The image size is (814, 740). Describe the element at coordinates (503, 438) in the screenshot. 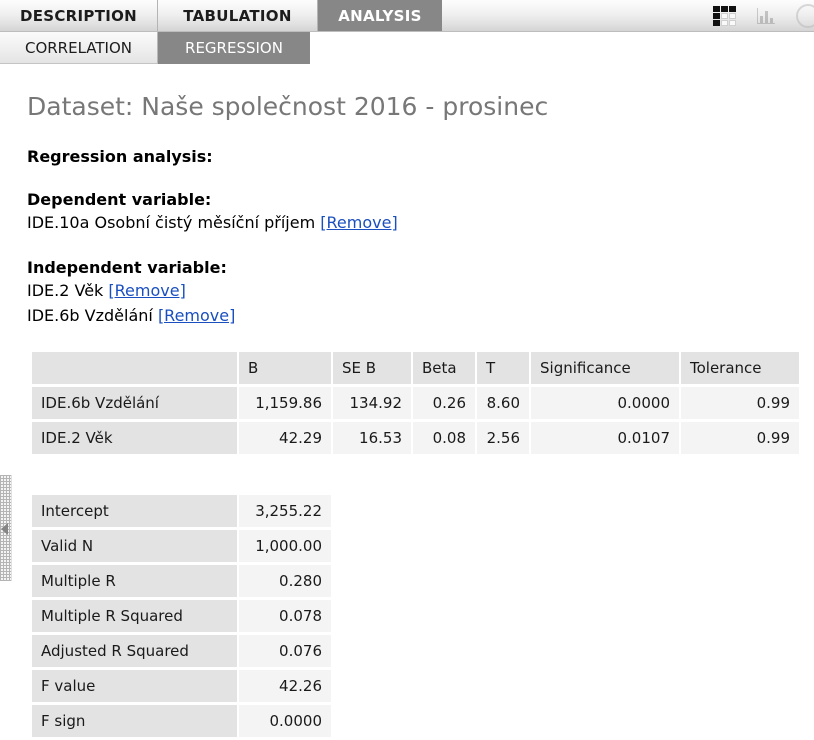

I see `cell-t: 2.56` at that location.